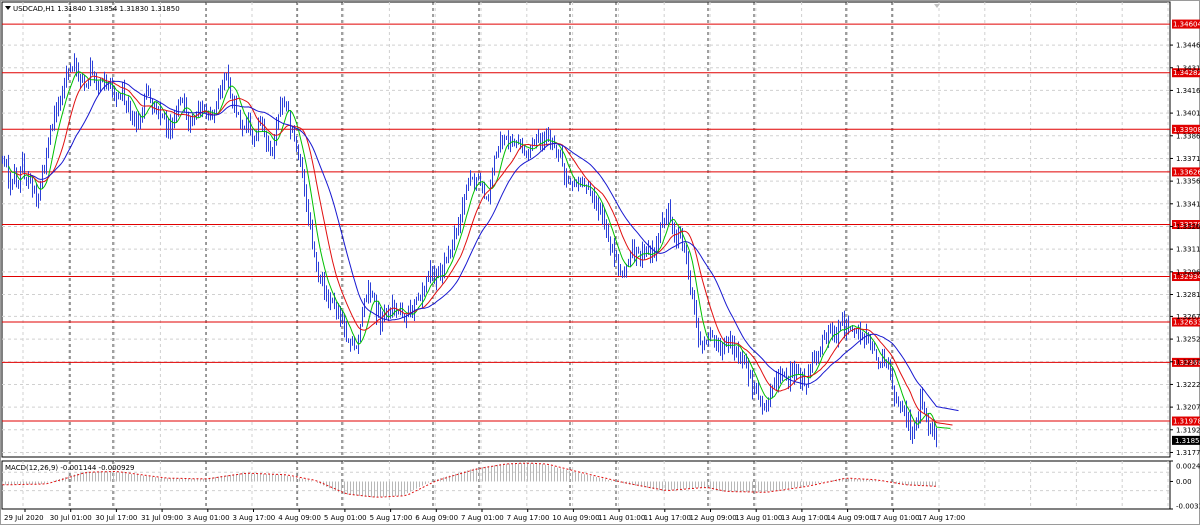 This screenshot has width=1200, height=525. What do you see at coordinates (162, 518) in the screenshot?
I see `time-tick-label: 31 Jul 09:00` at bounding box center [162, 518].